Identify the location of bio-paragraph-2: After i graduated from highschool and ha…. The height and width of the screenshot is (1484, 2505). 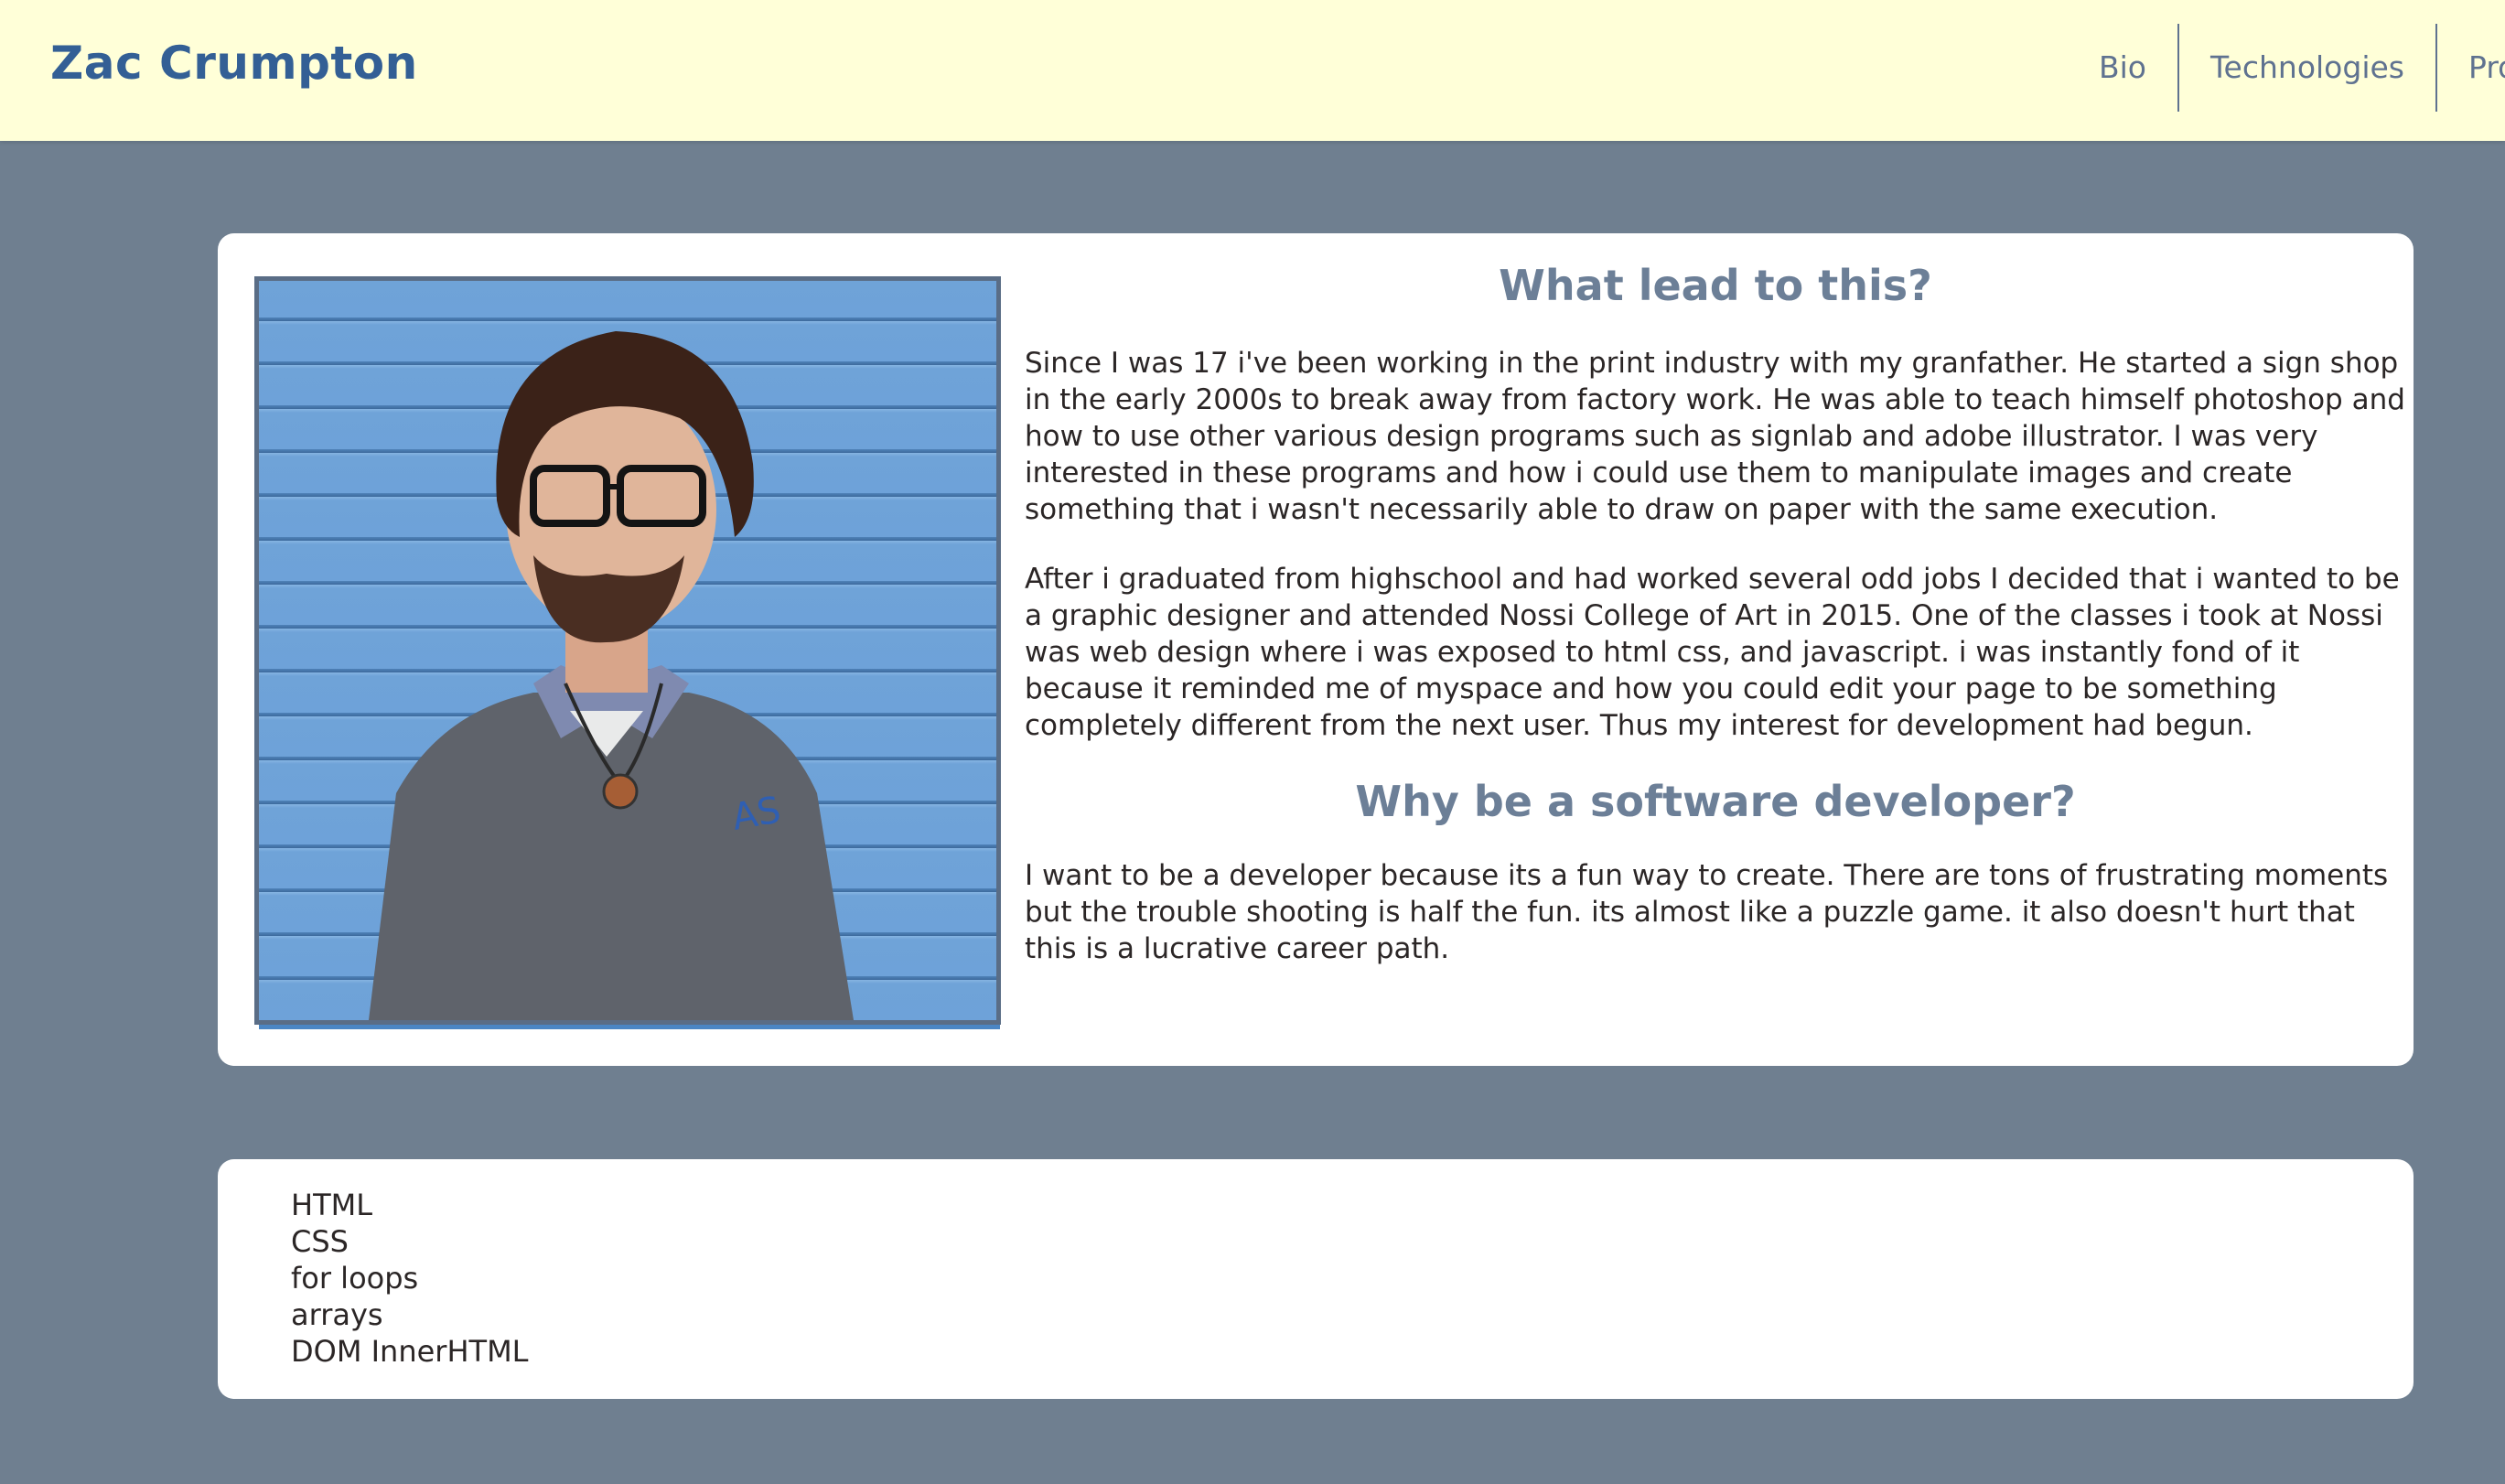
(1712, 652).